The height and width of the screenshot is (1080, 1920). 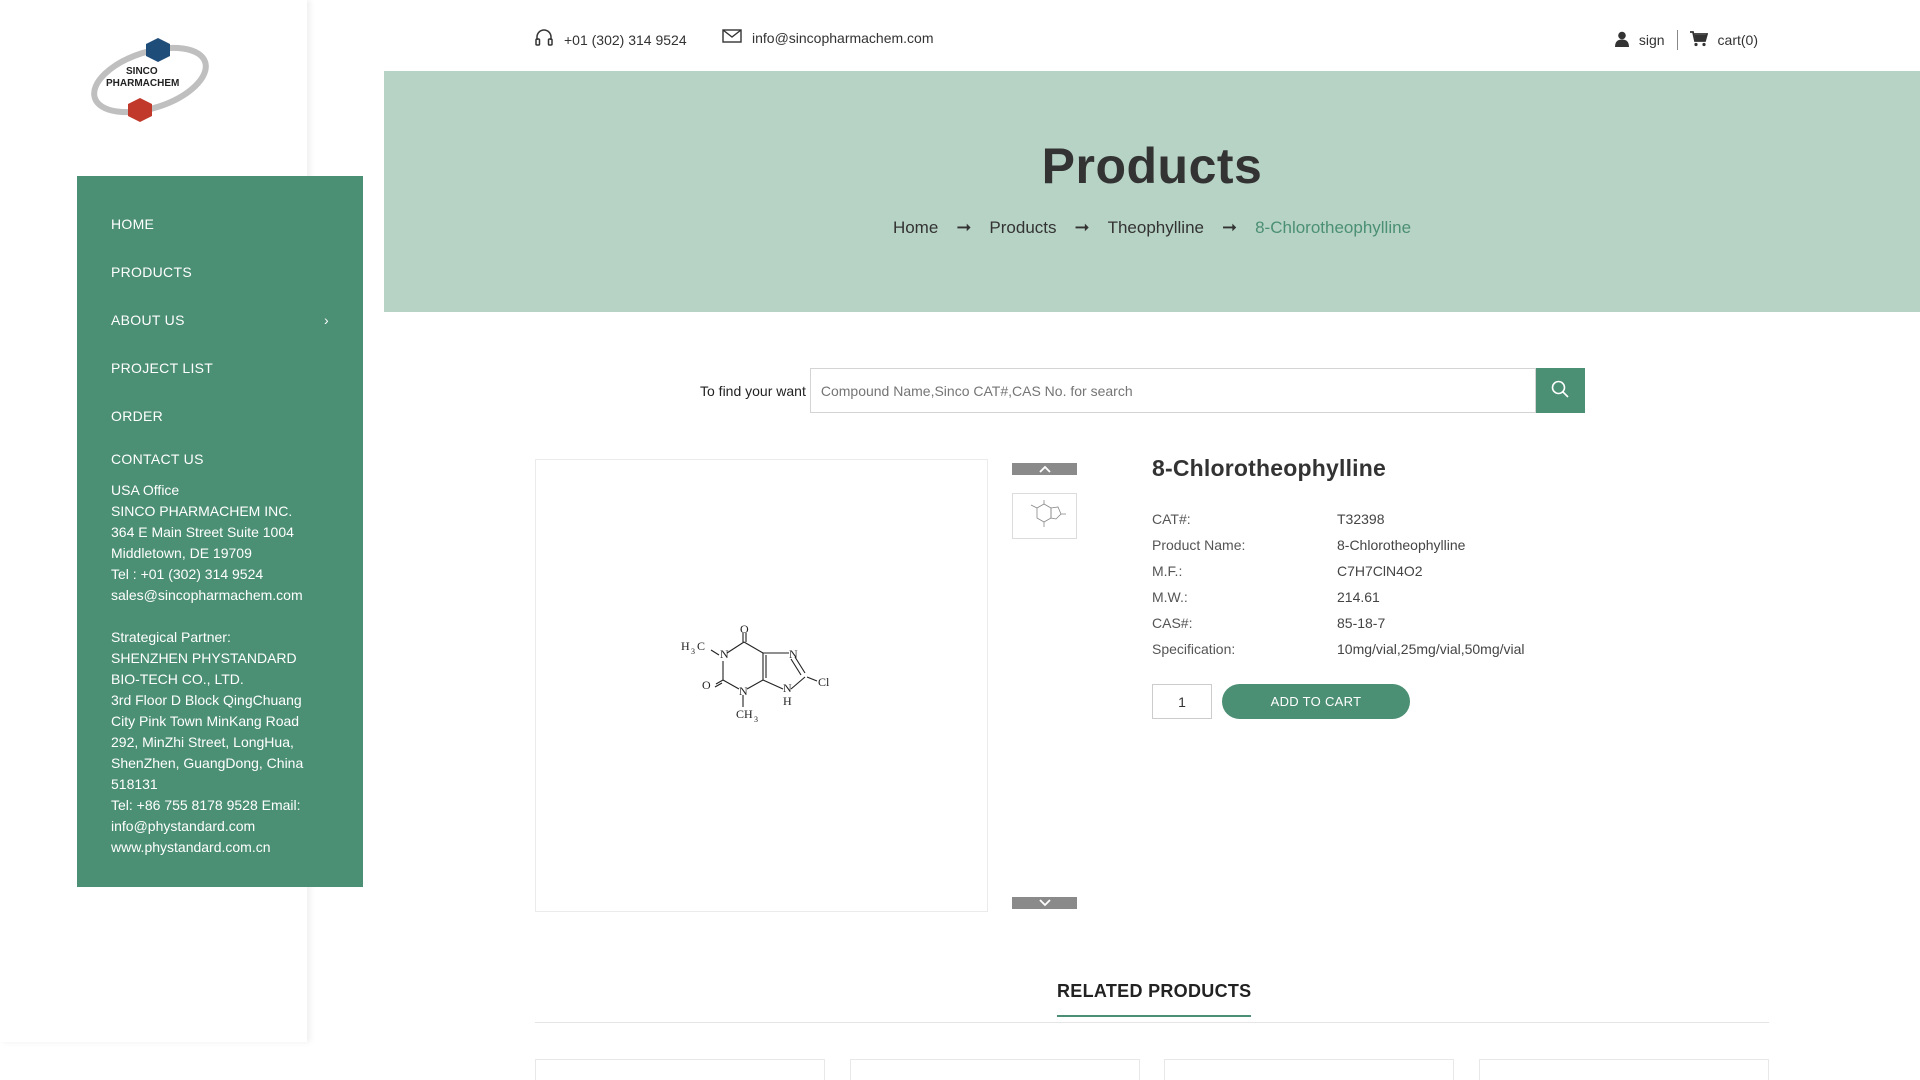 I want to click on cart-icon, so click(x=1698, y=40).